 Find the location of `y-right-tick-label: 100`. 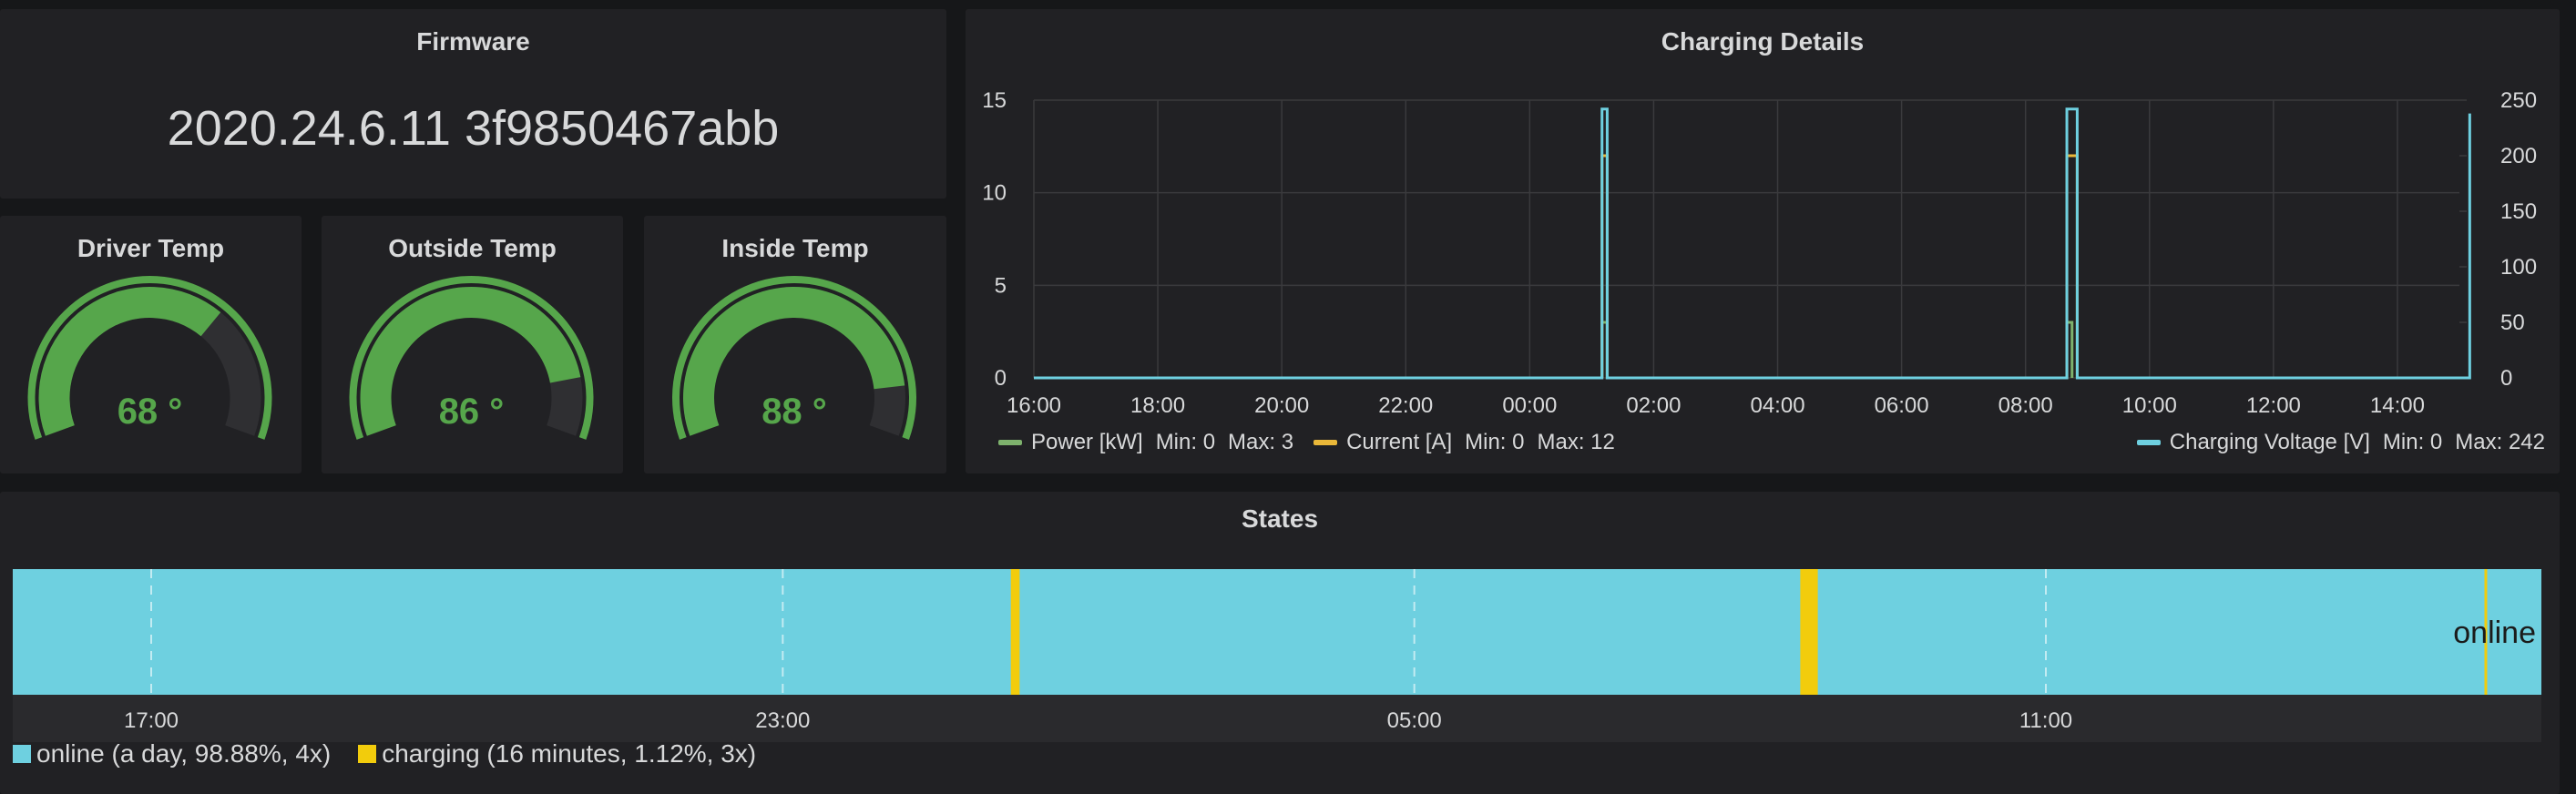

y-right-tick-label: 100 is located at coordinates (2518, 267).